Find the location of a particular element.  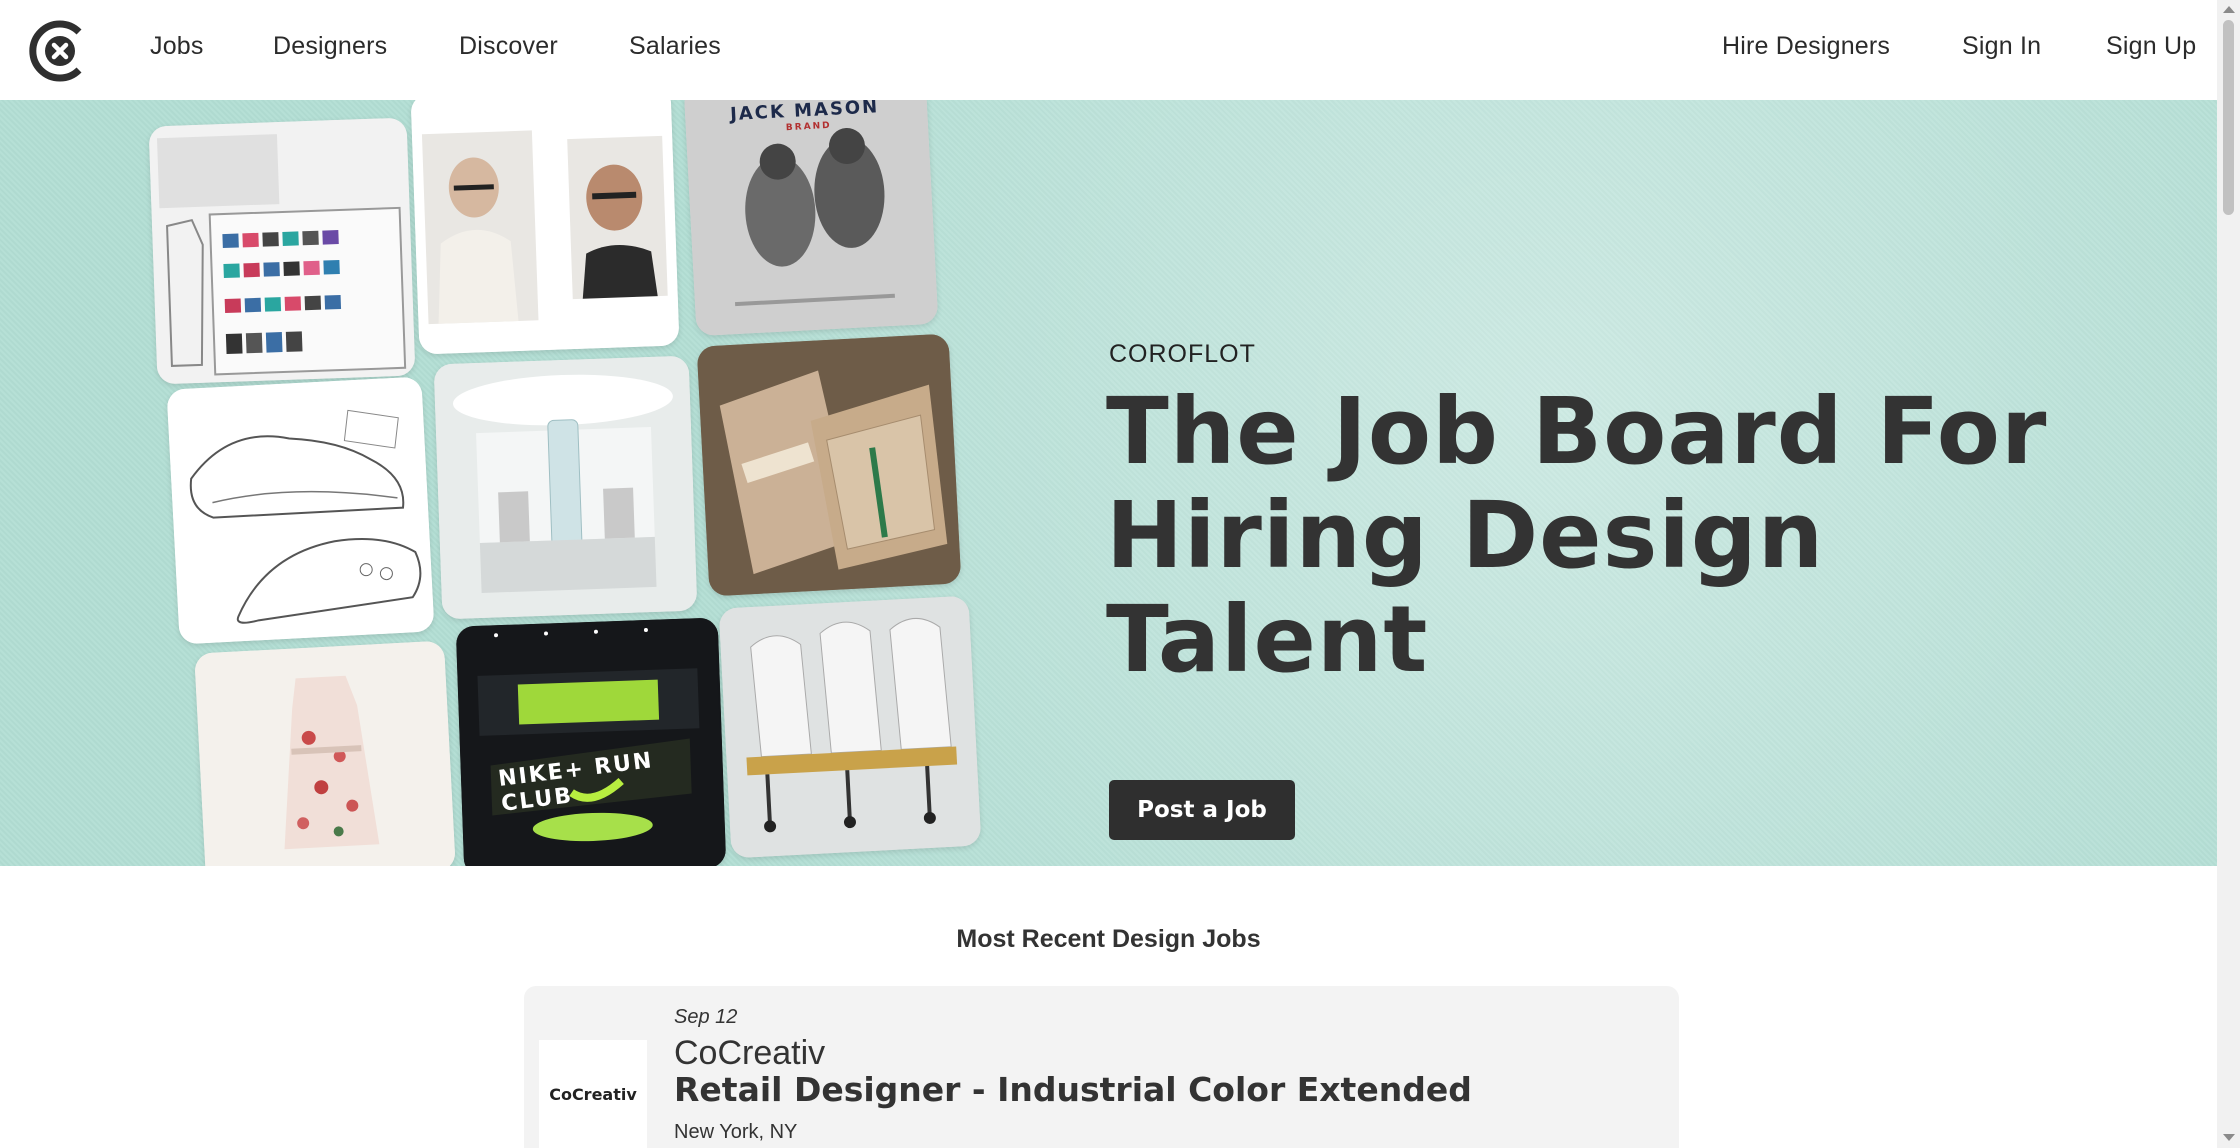

nav-designers-link: Designers is located at coordinates (330, 46).